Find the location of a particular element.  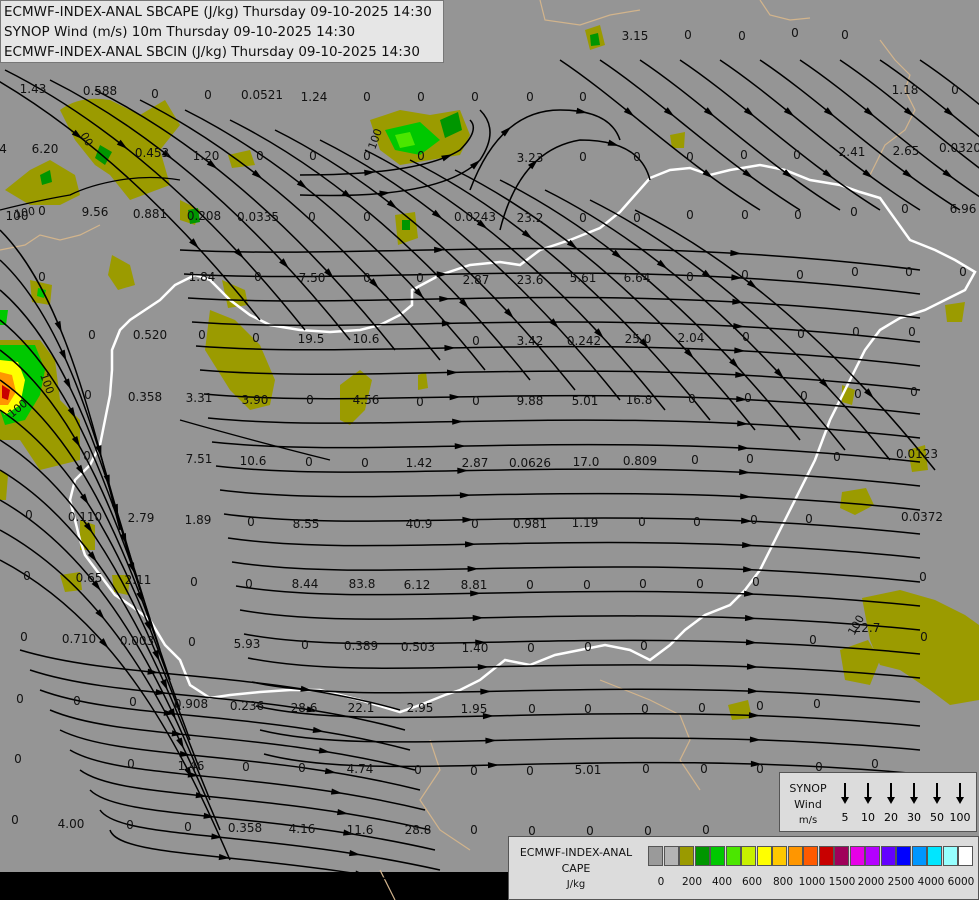

cin-value-label: 0.003 is located at coordinates (137, 641).